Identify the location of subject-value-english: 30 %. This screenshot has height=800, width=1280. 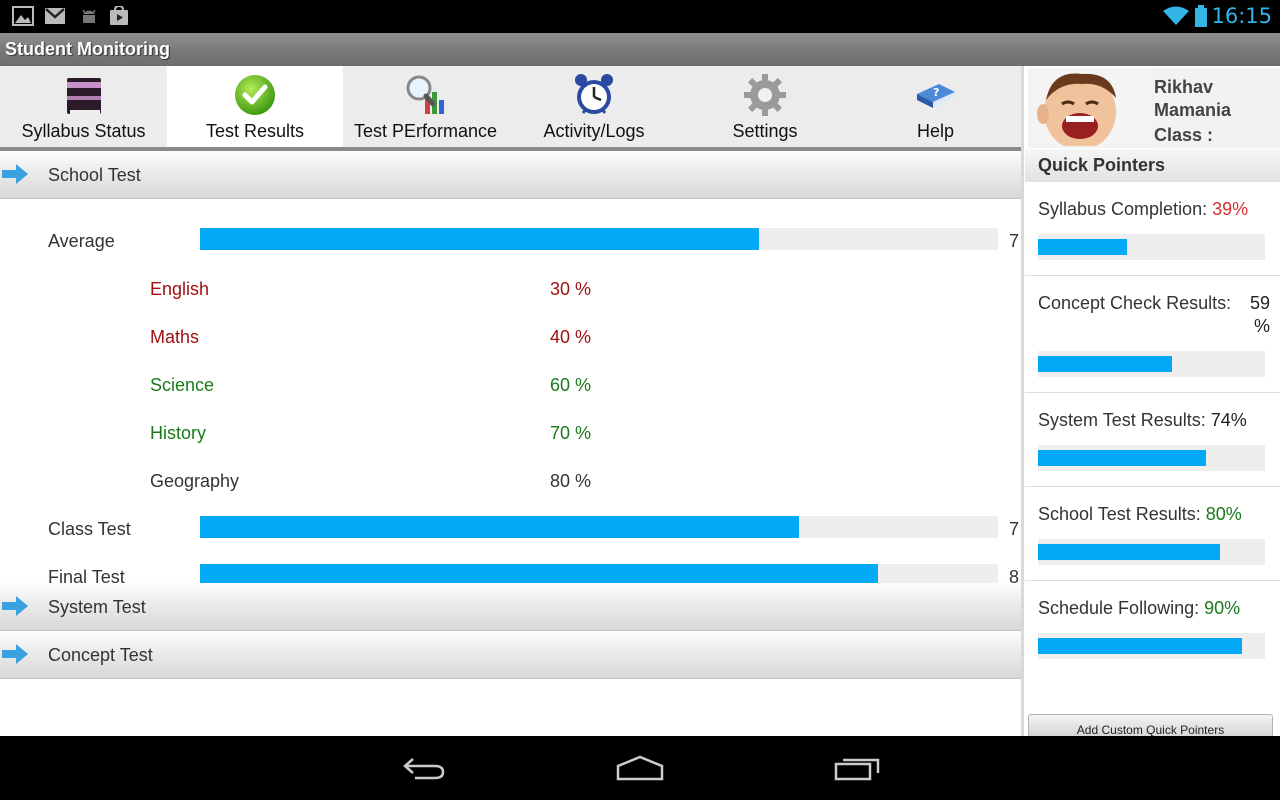
(571, 289).